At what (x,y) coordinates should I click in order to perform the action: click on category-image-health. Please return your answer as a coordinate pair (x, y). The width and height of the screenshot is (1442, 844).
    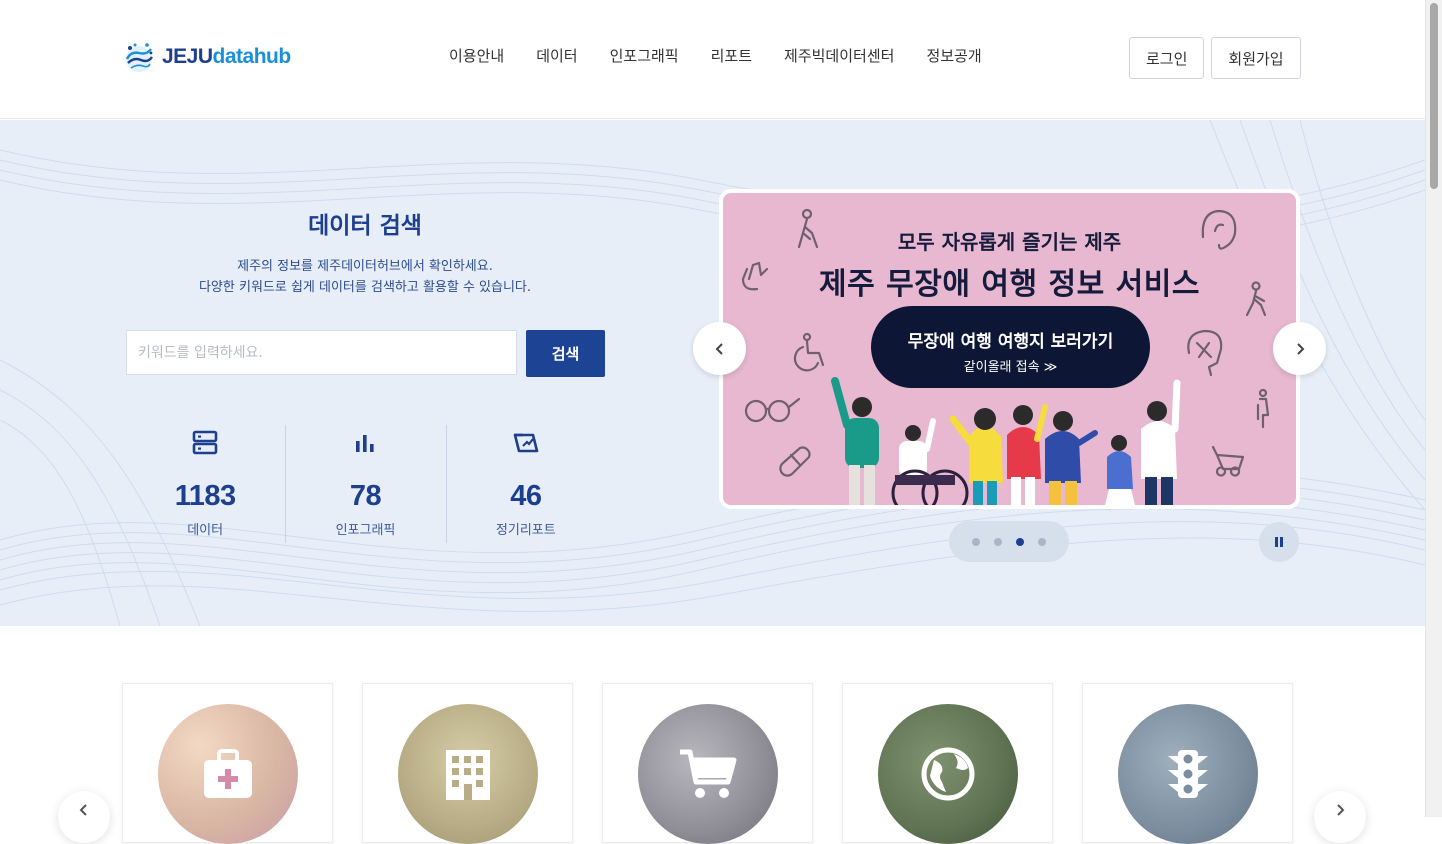
    Looking at the image, I should click on (228, 774).